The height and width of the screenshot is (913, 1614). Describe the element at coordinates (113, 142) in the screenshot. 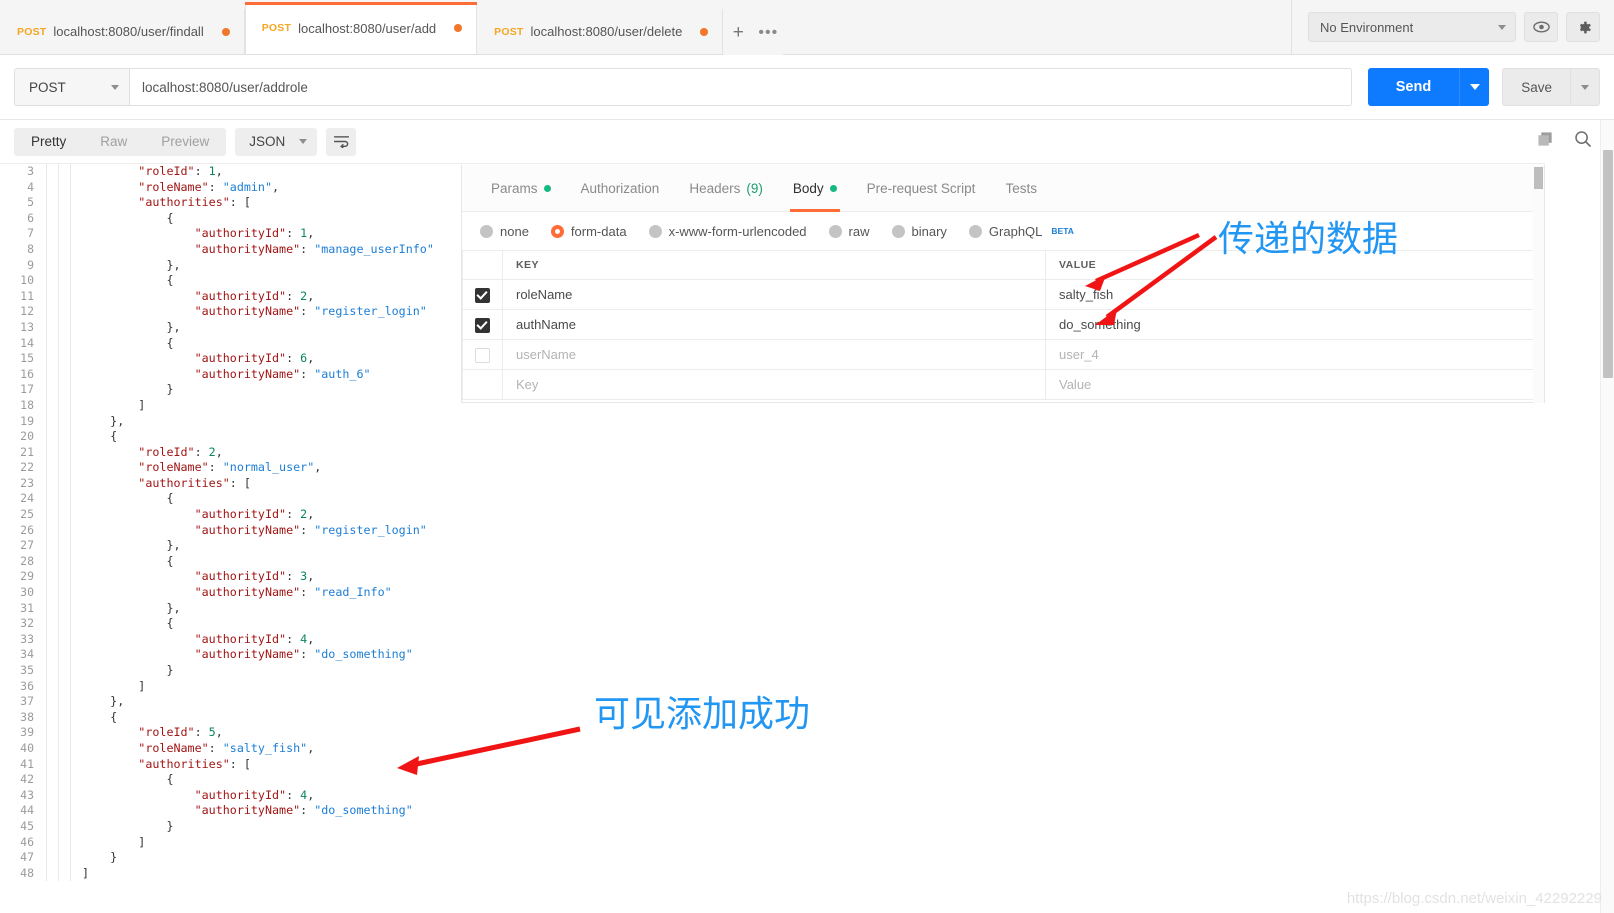

I see `response-view-raw: Raw` at that location.